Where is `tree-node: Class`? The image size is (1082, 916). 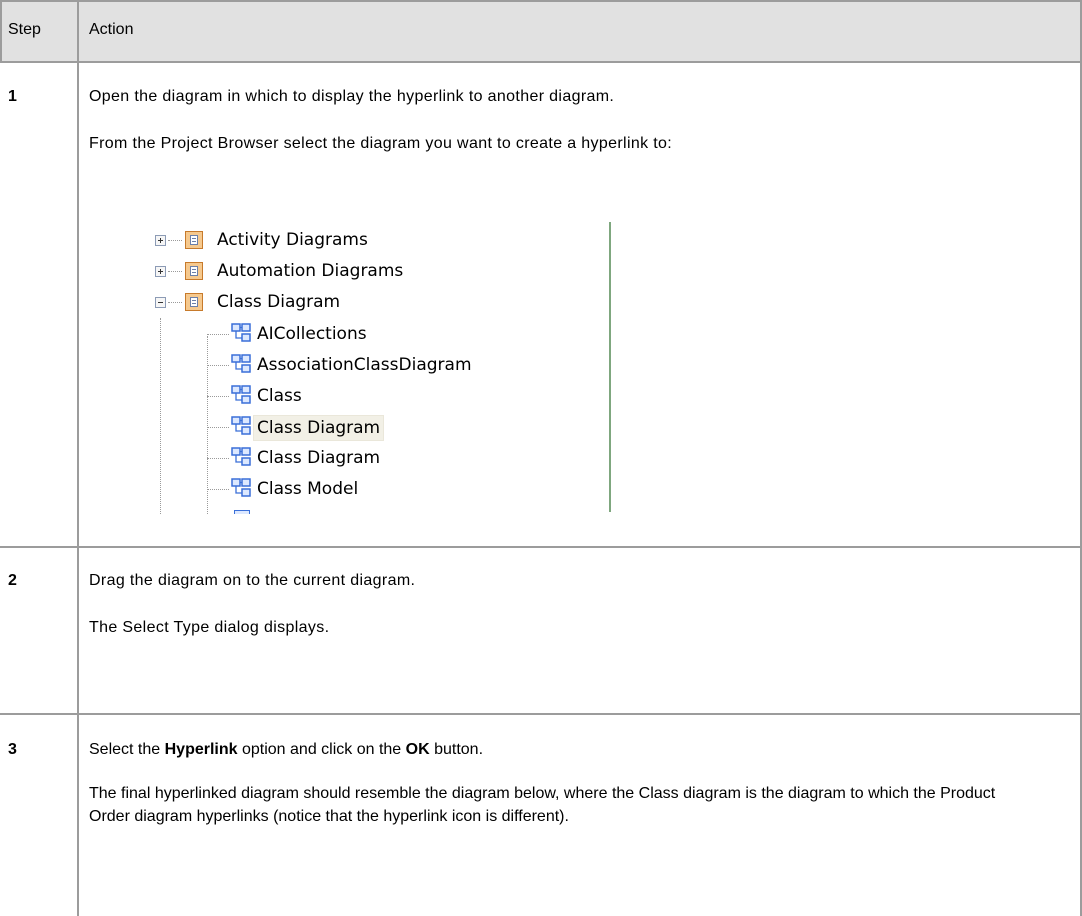
tree-node: Class is located at coordinates (345, 396).